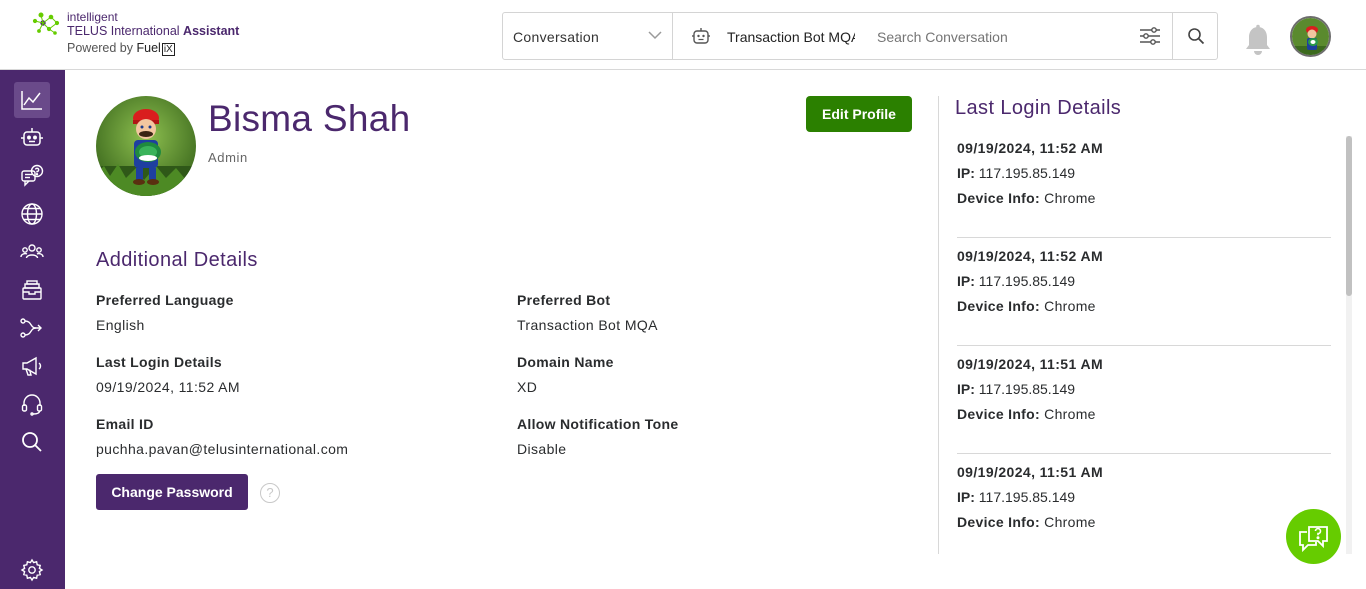 This screenshot has height=589, width=1366. Describe the element at coordinates (211, 31) in the screenshot. I see `brand-line-2-bold: Assistant` at that location.